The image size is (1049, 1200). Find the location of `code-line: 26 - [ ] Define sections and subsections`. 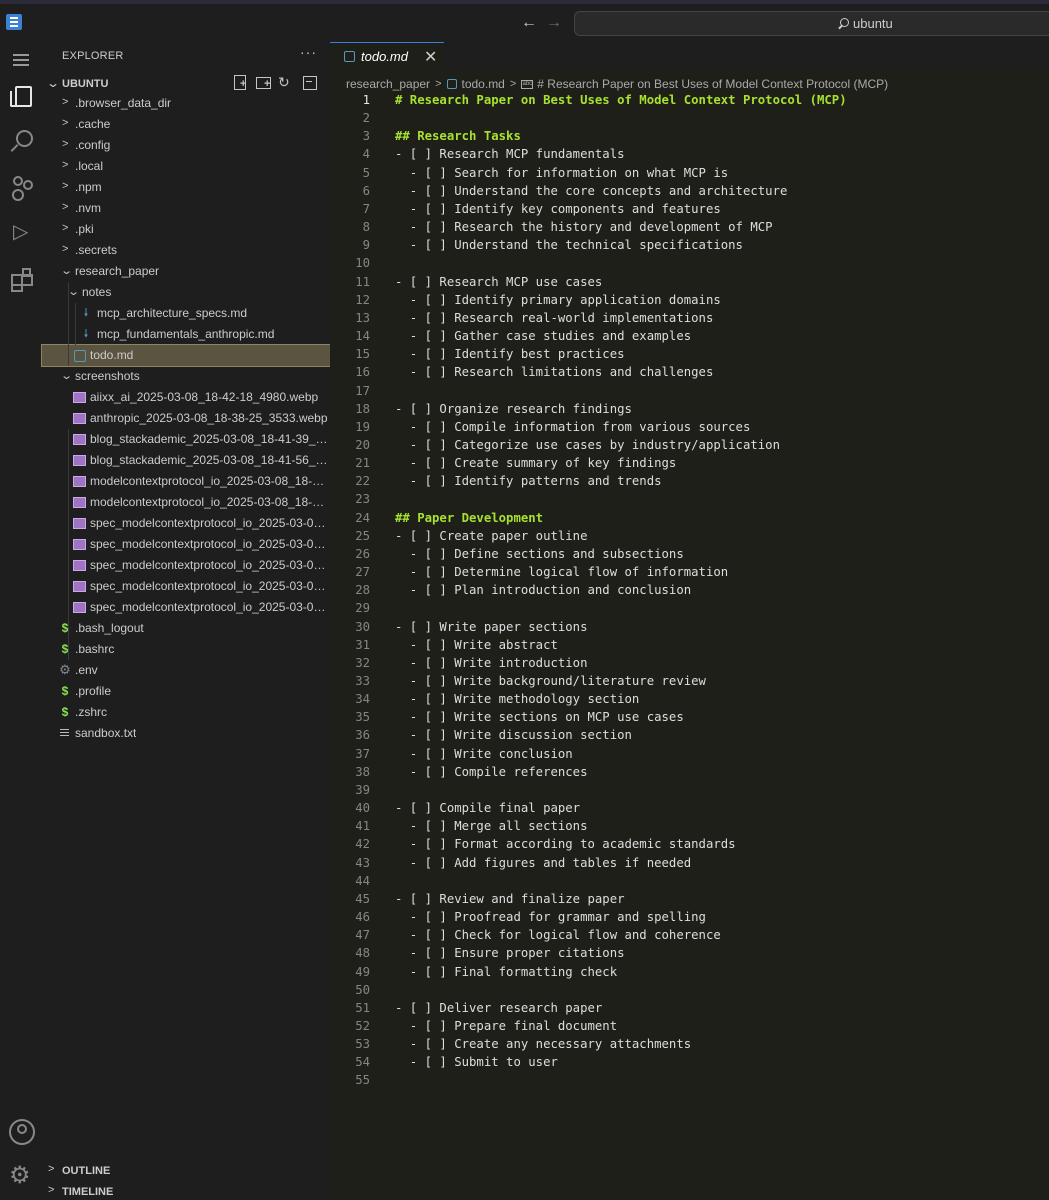

code-line: 26 - [ ] Define sections and subsections is located at coordinates (689, 555).